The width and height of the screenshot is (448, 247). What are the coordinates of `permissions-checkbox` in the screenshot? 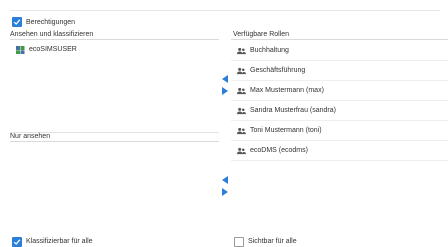 It's located at (17, 22).